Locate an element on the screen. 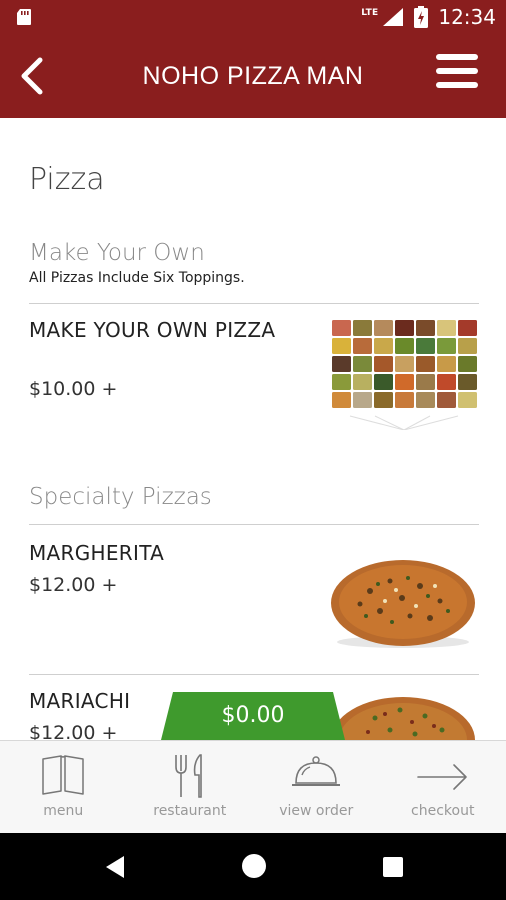  item-name: MARGHERITA is located at coordinates (97, 553).